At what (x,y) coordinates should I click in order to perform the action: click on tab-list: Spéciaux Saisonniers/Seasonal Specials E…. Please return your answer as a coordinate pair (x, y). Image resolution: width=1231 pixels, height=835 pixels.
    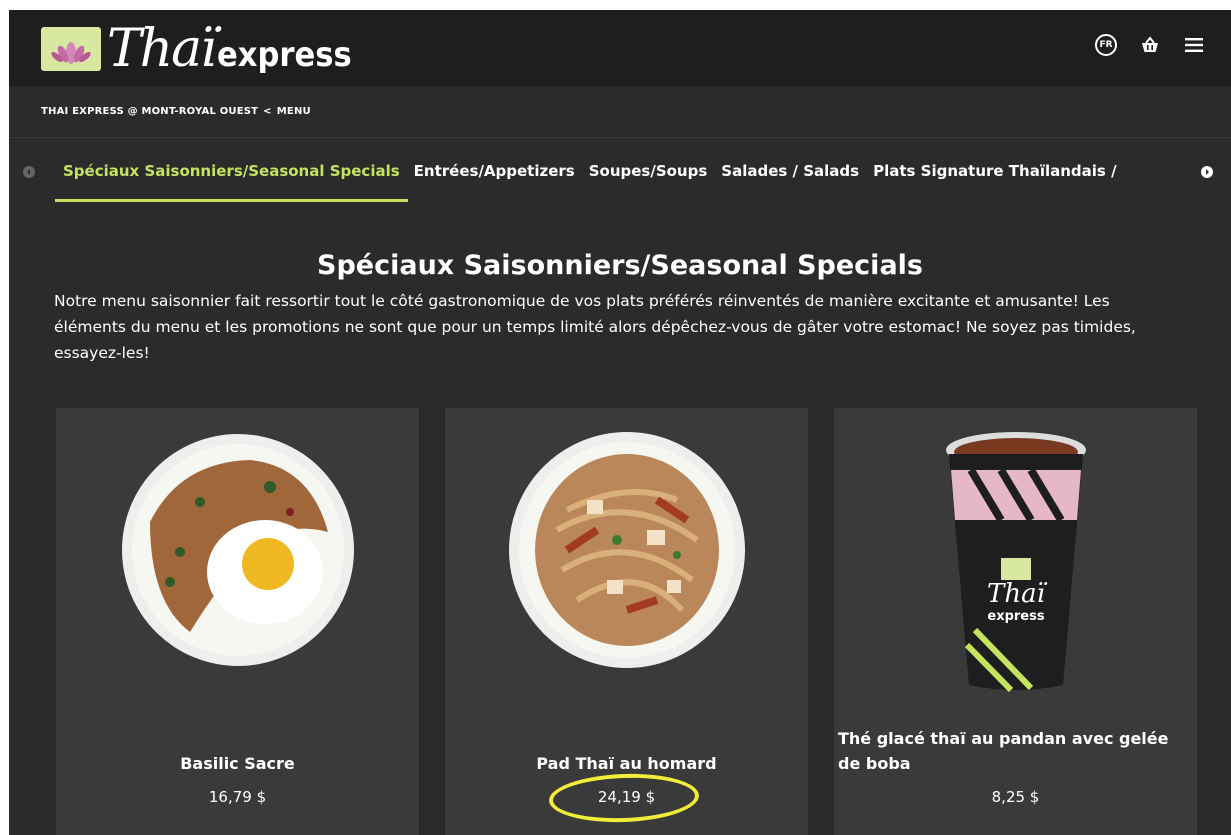
    Looking at the image, I should click on (586, 182).